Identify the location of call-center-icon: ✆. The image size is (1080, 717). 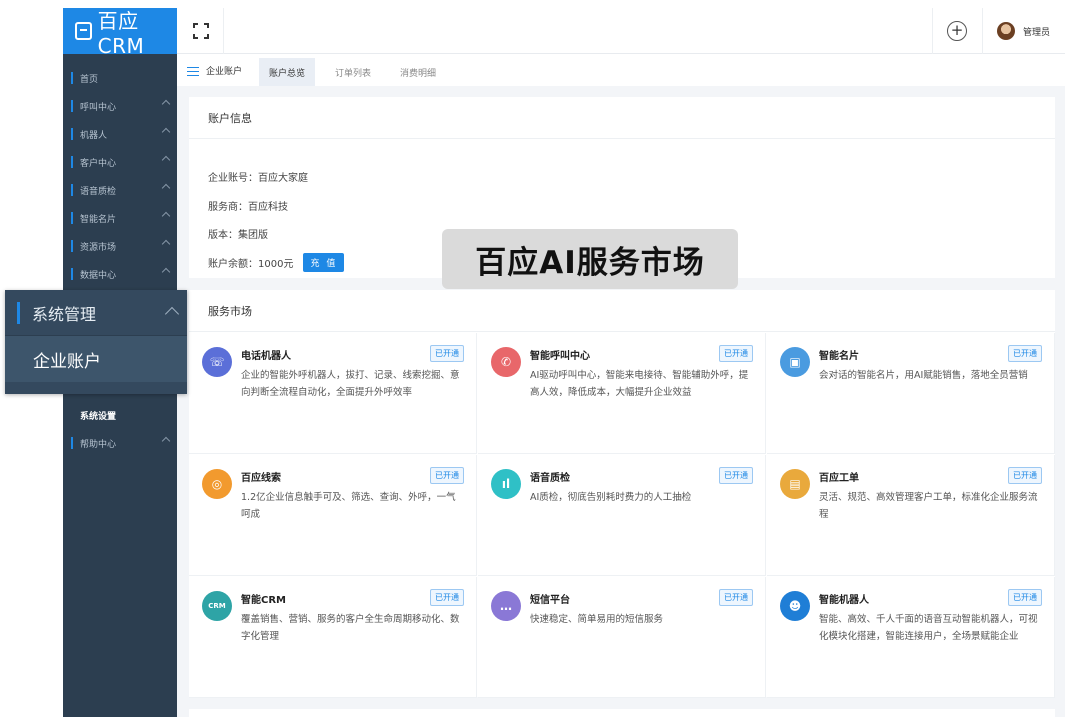
(506, 362).